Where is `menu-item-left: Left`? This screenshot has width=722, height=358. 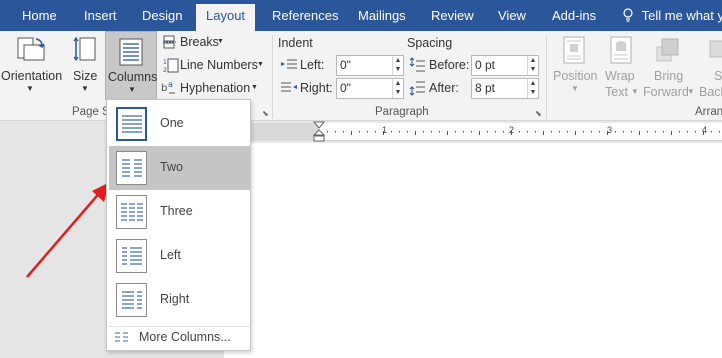 menu-item-left: Left is located at coordinates (179, 256).